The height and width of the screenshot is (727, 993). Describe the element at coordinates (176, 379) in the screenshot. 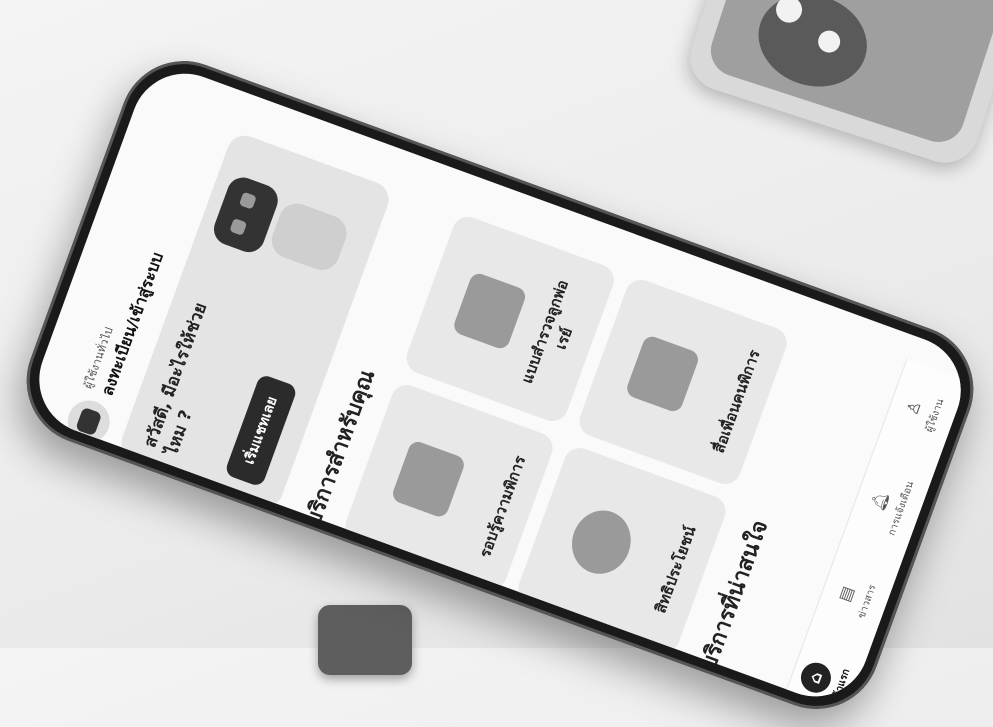

I see `hero-greeting: สวัสดี, มีอะไรให้ช่วยไหม ?` at that location.